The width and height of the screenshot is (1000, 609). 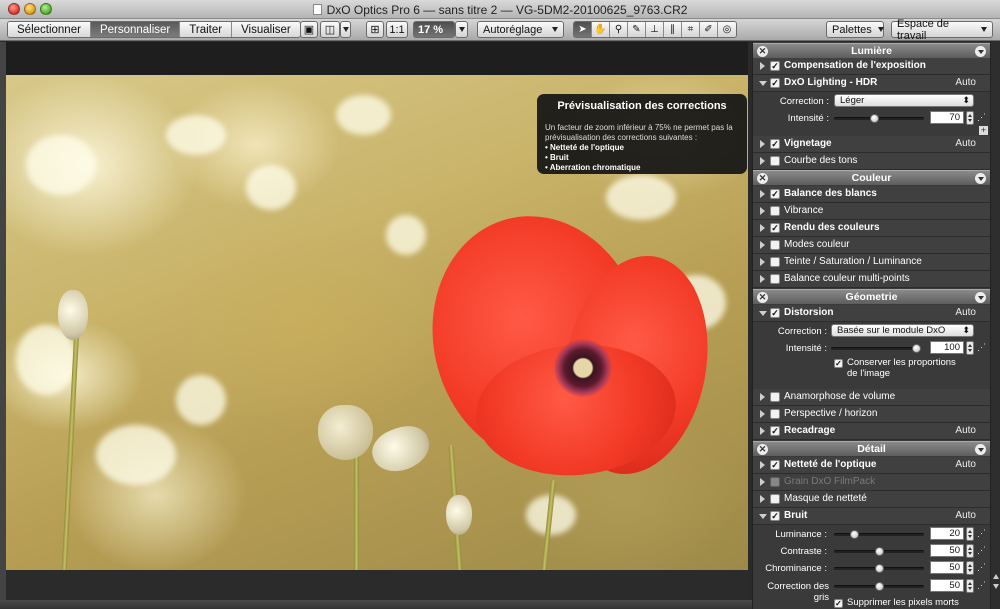 I want to click on section-lumiere-header: ✕ Lumière, so click(x=871, y=50).